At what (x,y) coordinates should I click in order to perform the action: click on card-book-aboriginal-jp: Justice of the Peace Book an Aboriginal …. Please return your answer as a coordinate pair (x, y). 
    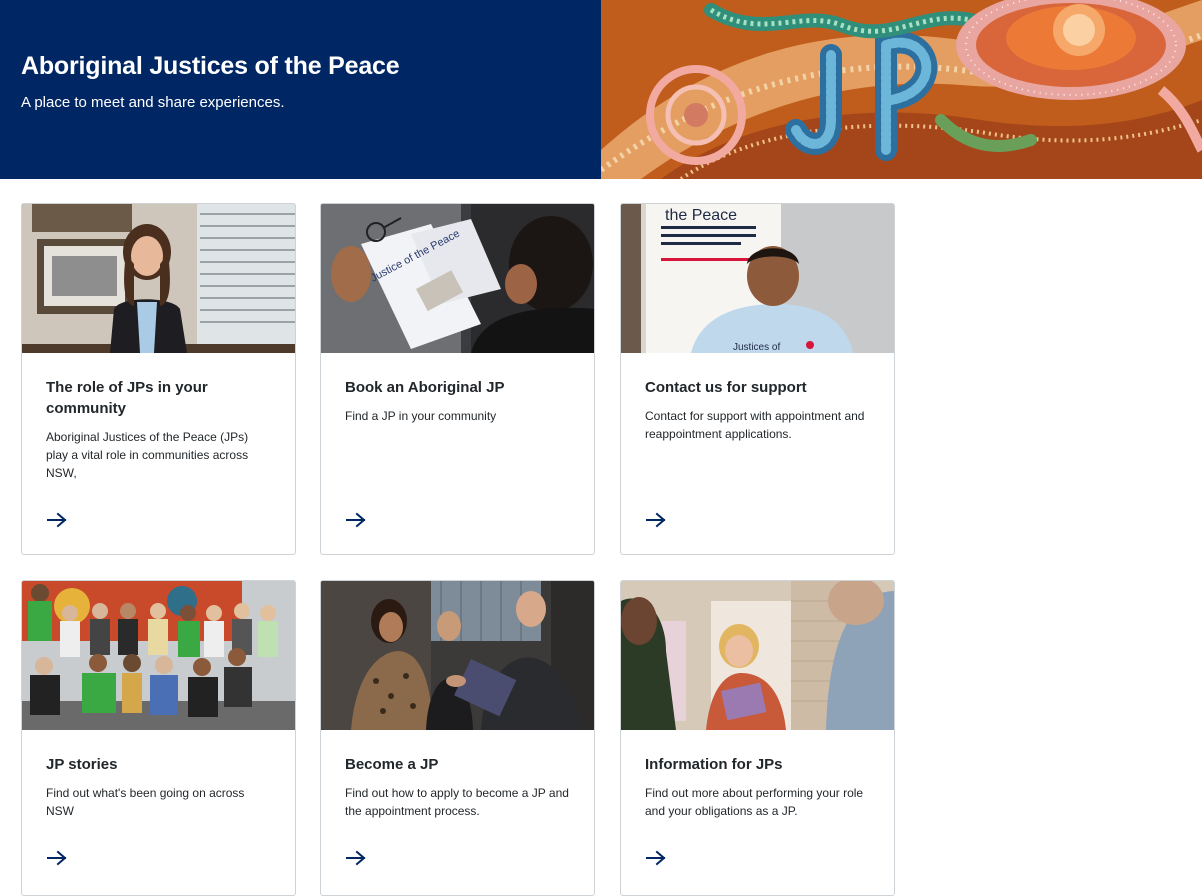
    Looking at the image, I should click on (457, 379).